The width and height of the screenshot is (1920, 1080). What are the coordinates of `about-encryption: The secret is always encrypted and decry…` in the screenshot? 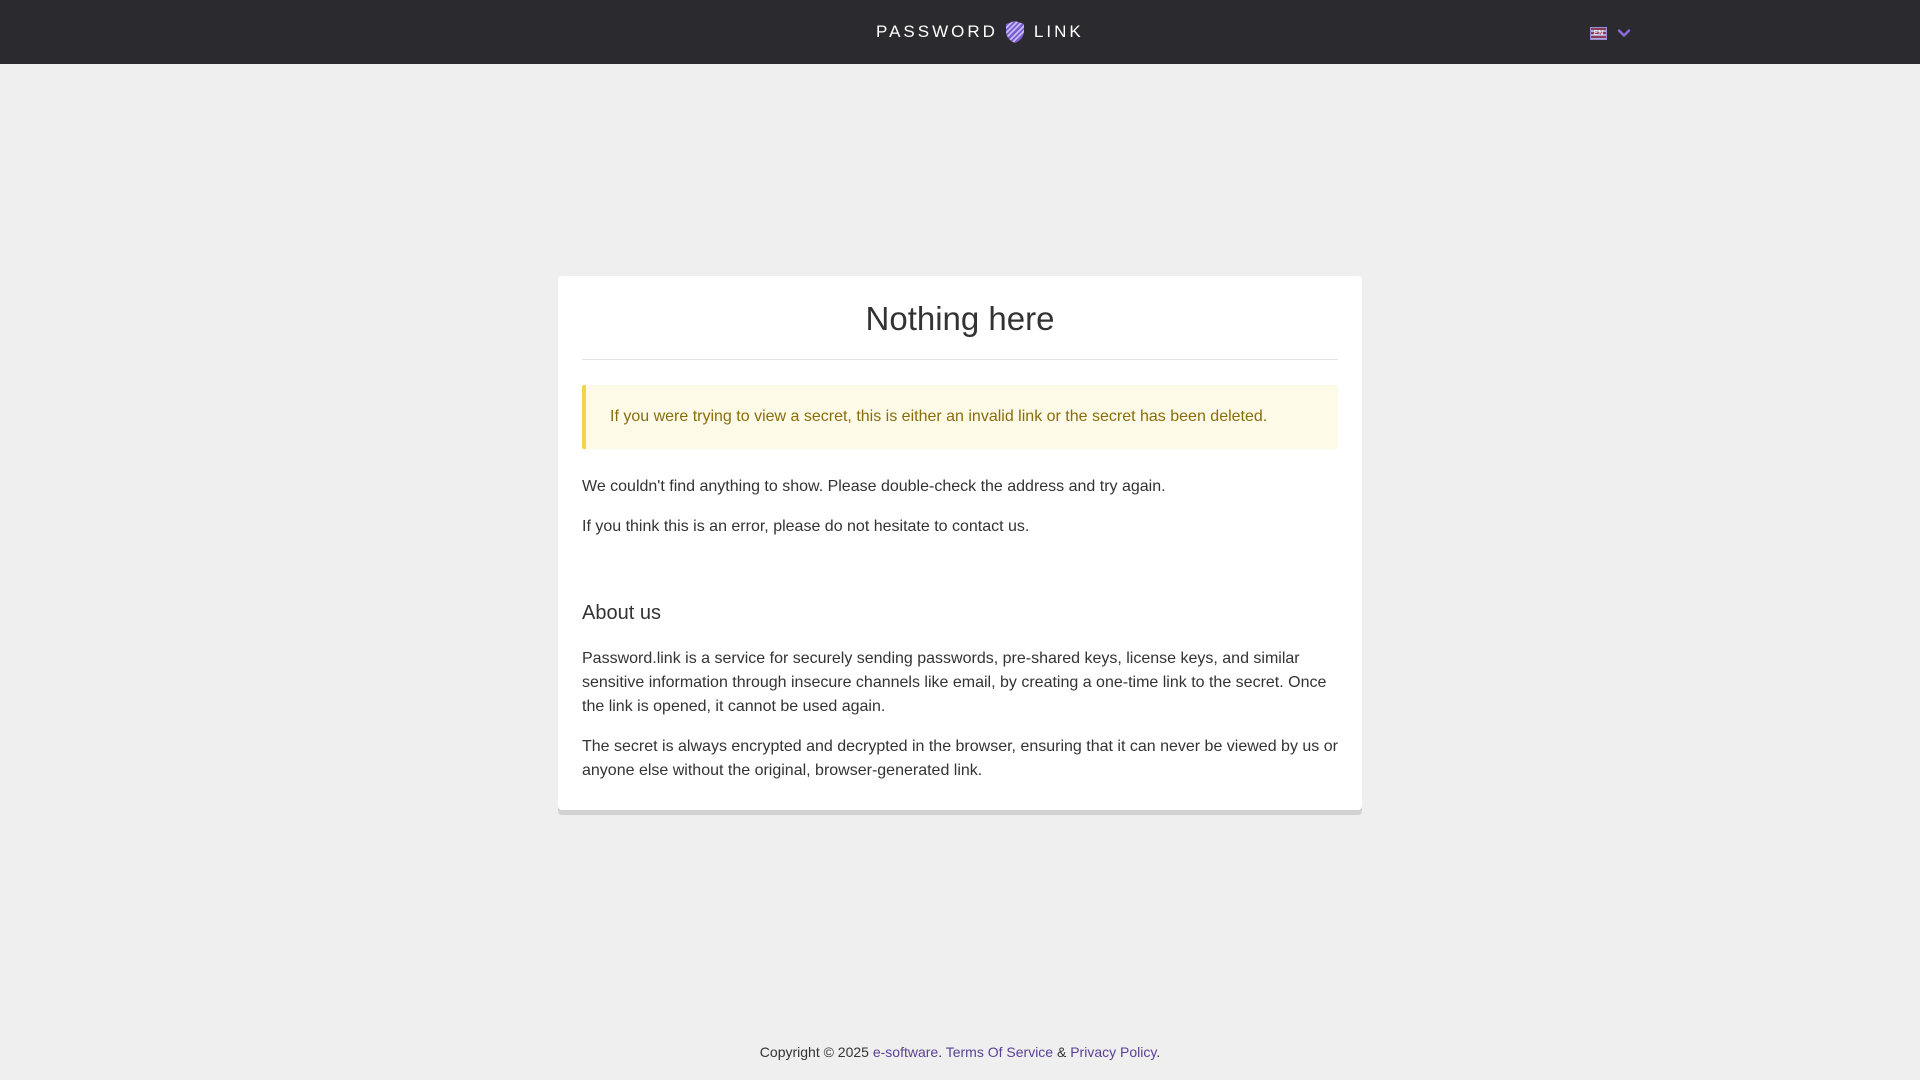 It's located at (960, 758).